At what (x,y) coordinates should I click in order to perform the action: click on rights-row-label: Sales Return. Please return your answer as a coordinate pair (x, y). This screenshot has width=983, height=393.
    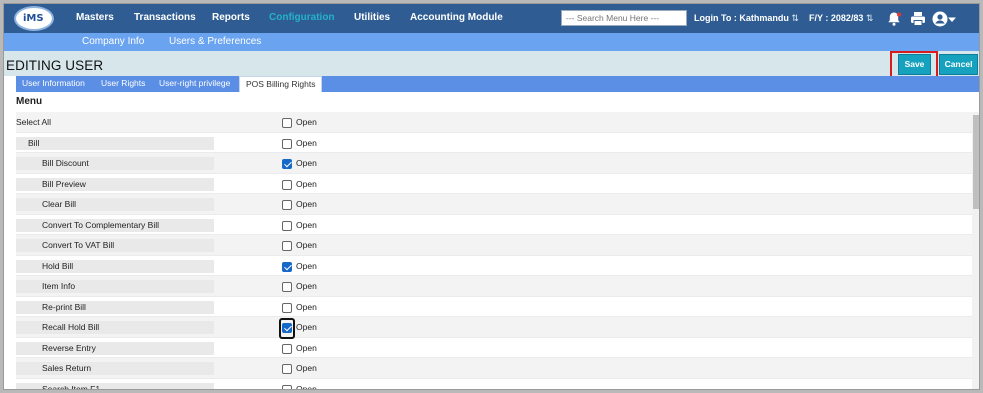
    Looking at the image, I should click on (115, 368).